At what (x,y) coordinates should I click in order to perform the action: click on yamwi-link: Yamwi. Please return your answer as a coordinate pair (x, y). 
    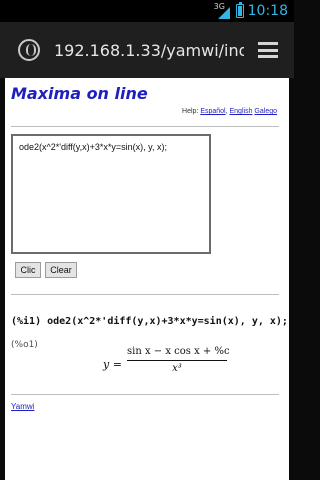
    Looking at the image, I should click on (22, 406).